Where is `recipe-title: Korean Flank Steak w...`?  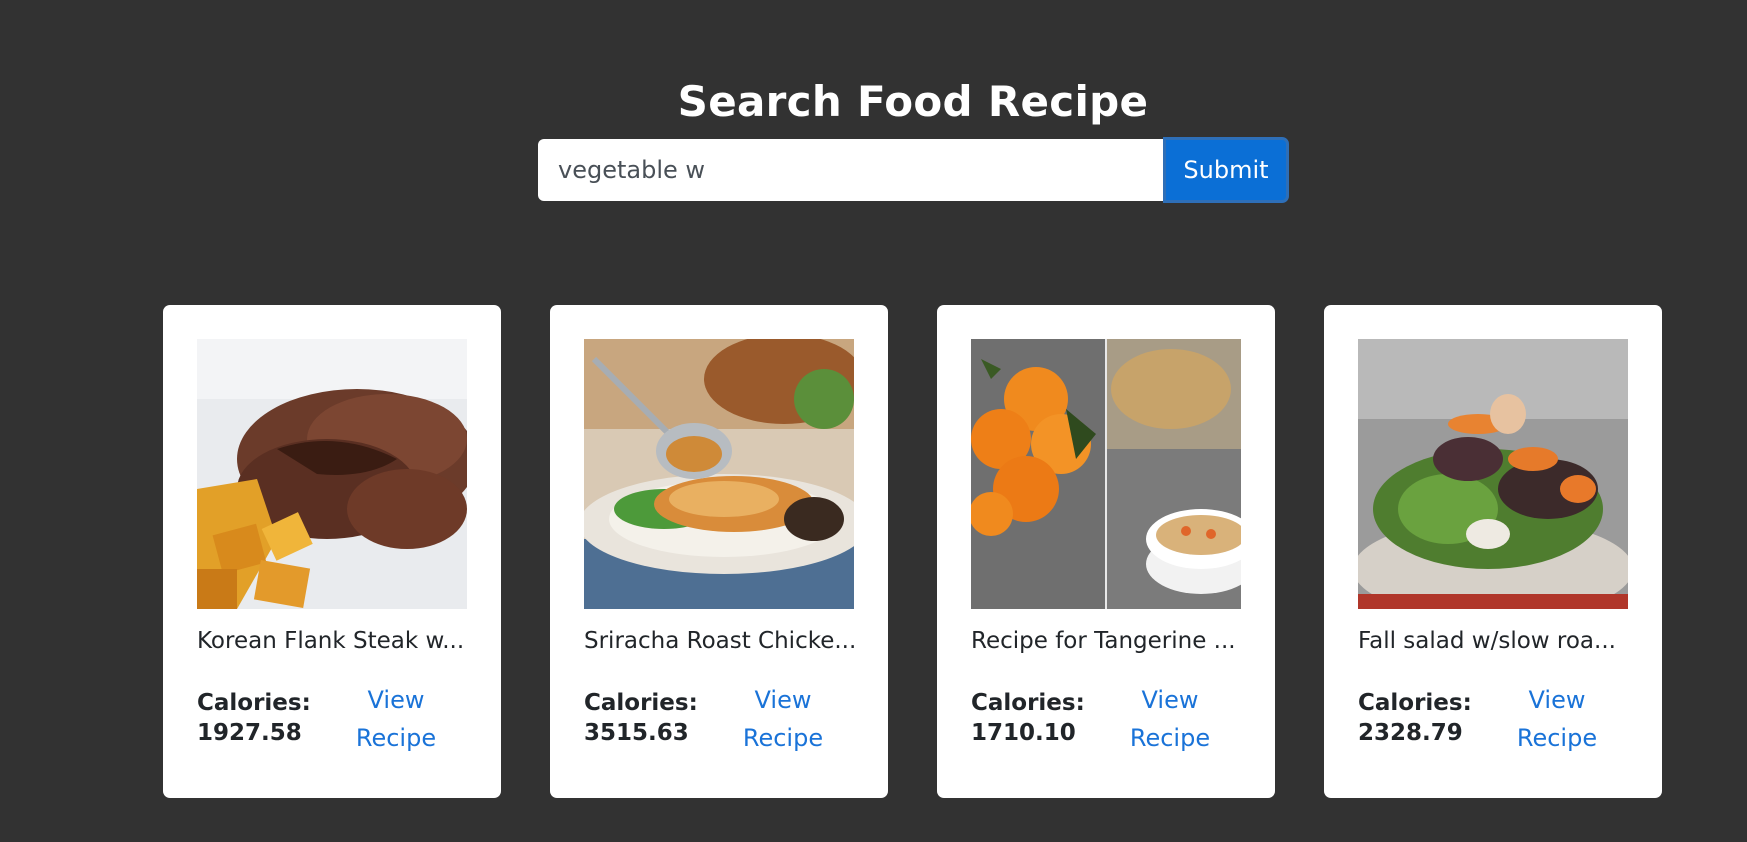 recipe-title: Korean Flank Steak w... is located at coordinates (331, 641).